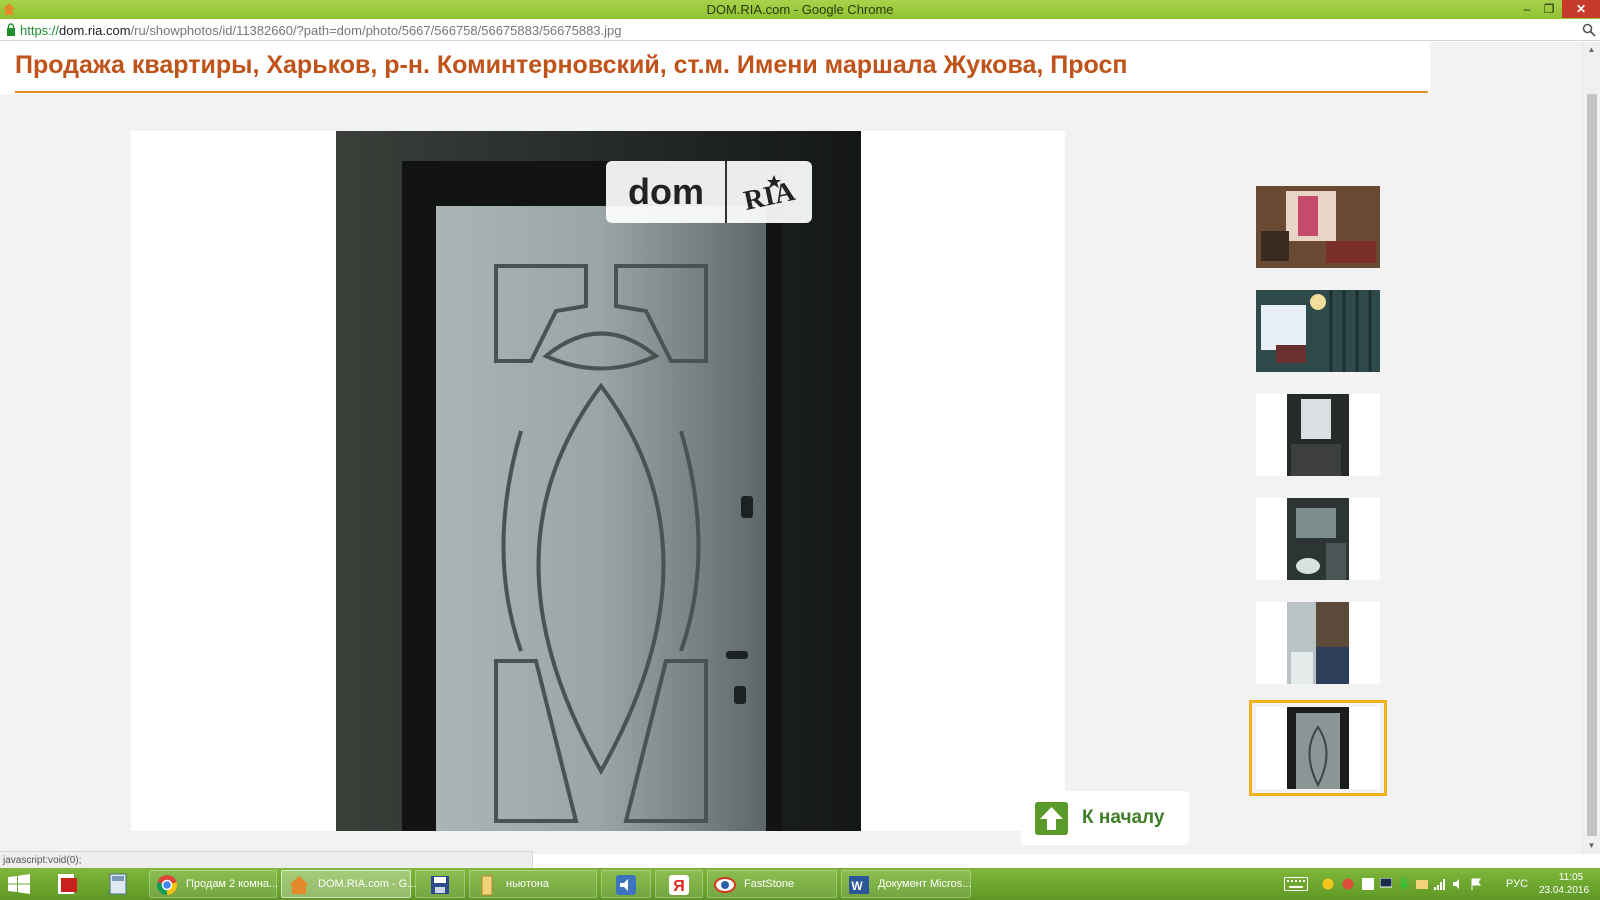  I want to click on taskbar-item-folder: ньютона, so click(533, 884).